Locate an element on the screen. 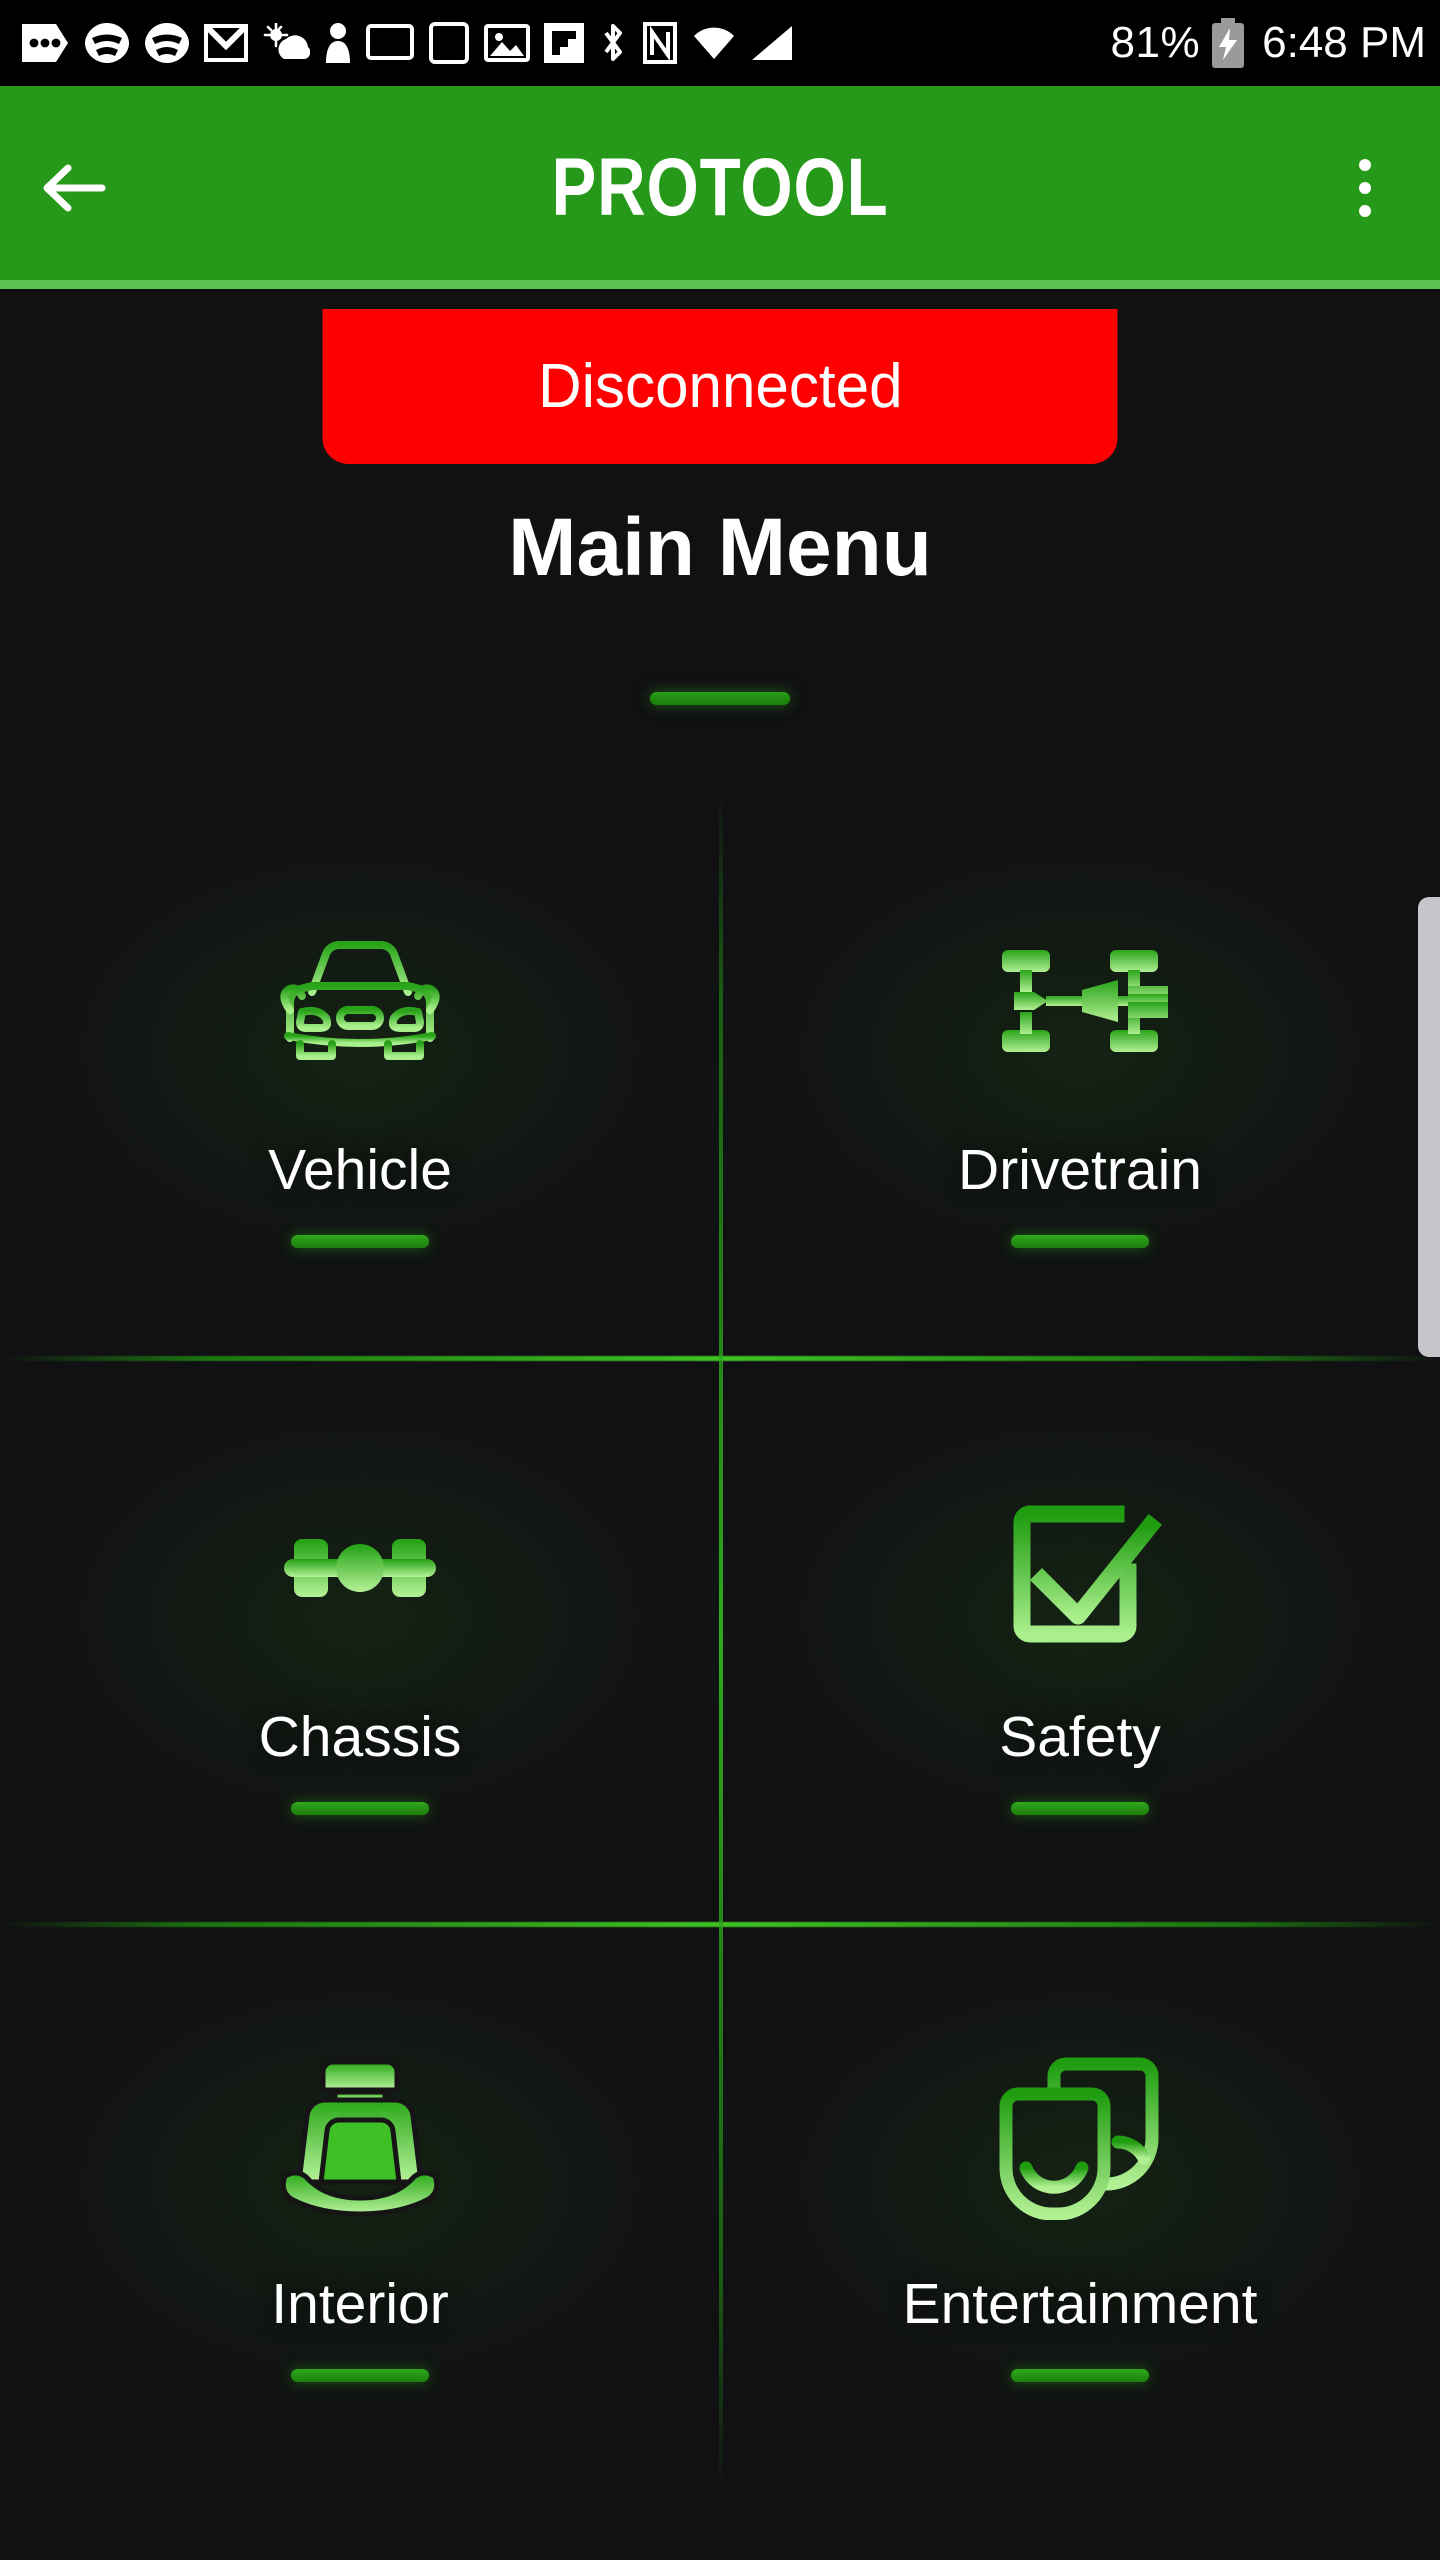 The height and width of the screenshot is (2560, 1440). menu-item-label: Drivetrain is located at coordinates (1080, 1170).